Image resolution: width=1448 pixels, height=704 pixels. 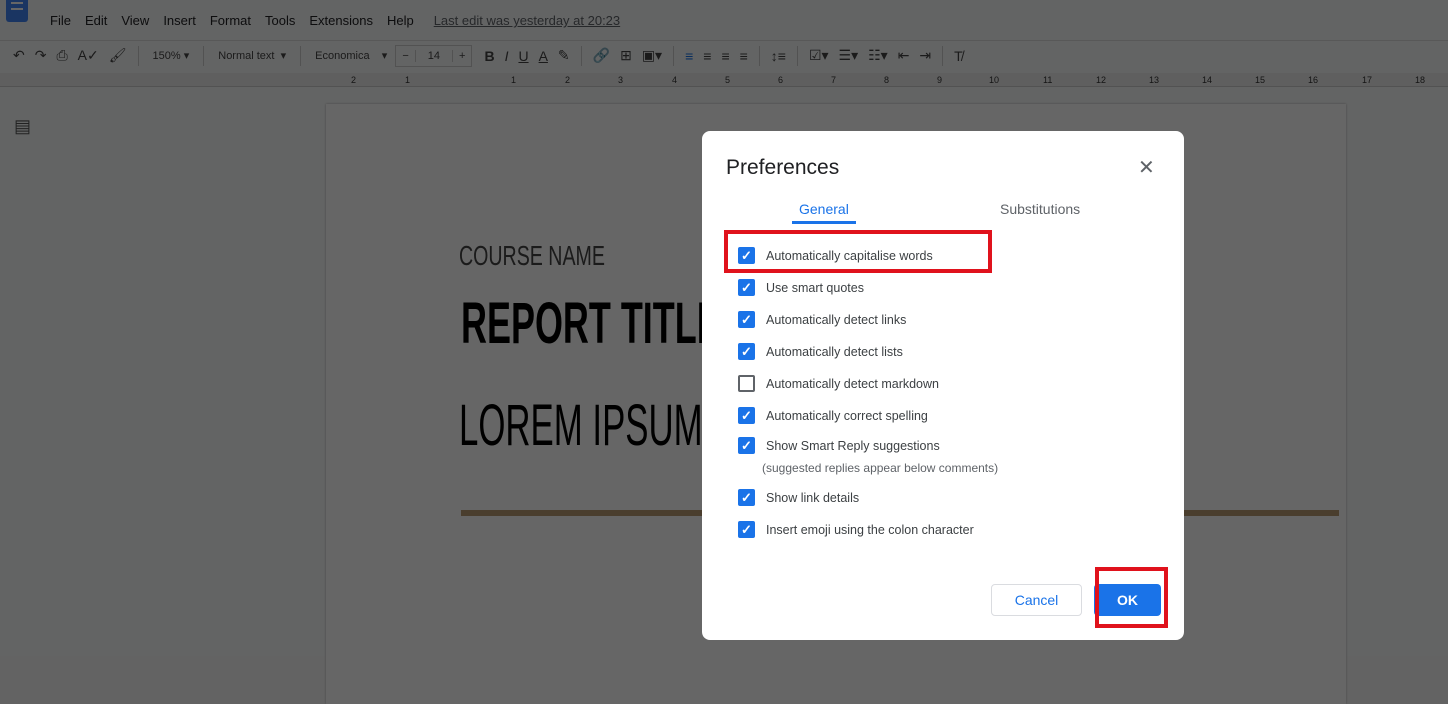 I want to click on align-center-icon: ≡, so click(x=707, y=56).